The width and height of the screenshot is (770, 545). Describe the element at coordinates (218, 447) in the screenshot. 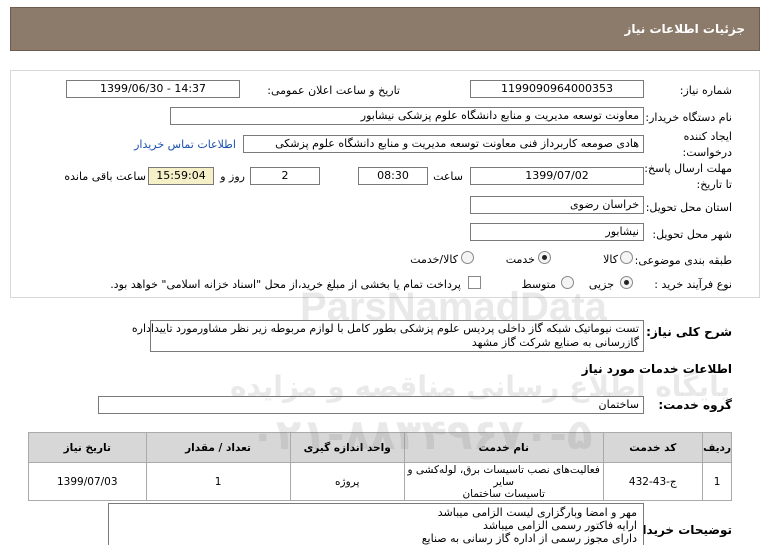

I see `col-quantity: تعداد / مقدار` at that location.